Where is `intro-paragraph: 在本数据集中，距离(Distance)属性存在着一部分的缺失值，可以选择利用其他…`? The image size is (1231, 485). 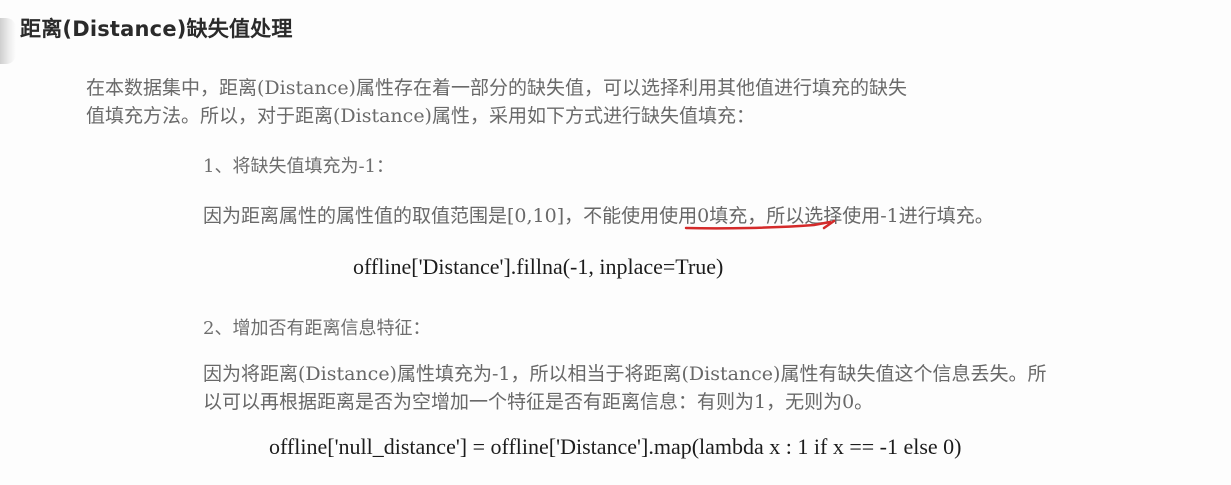 intro-paragraph: 在本数据集中，距离(Distance)属性存在着一部分的缺失值，可以选择利用其他… is located at coordinates (586, 102).